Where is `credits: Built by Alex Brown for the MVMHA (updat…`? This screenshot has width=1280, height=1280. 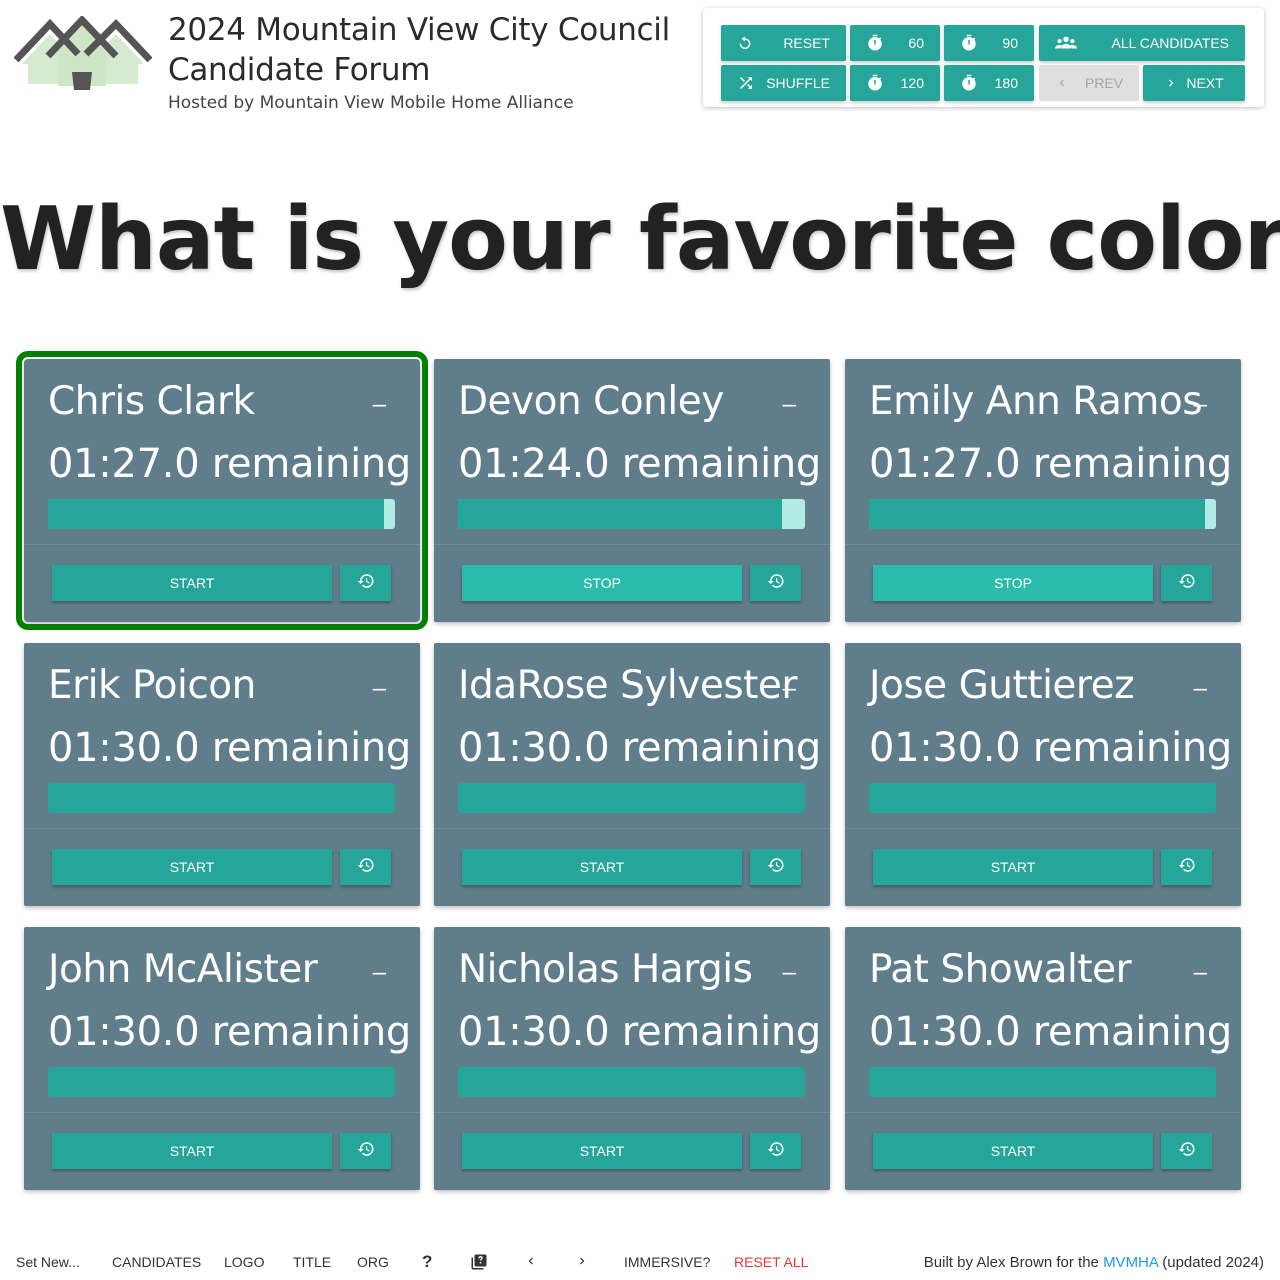
credits: Built by Alex Brown for the MVMHA (updat… is located at coordinates (1094, 1262).